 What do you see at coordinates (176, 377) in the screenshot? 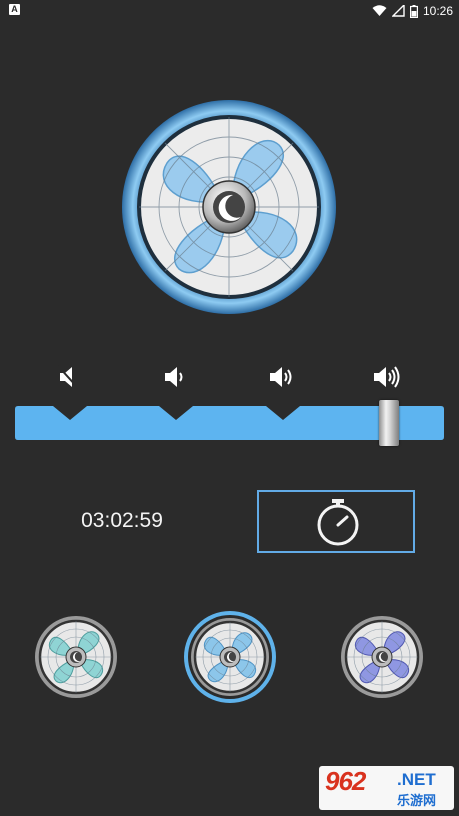
I see `volume-low-icon` at bounding box center [176, 377].